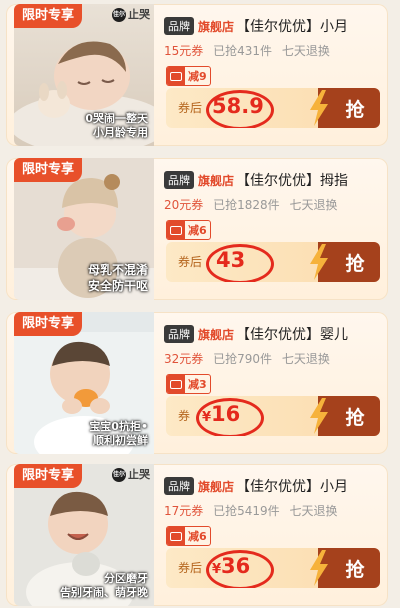 This screenshot has height=608, width=400. I want to click on coupon-amount: 17元券, so click(184, 511).